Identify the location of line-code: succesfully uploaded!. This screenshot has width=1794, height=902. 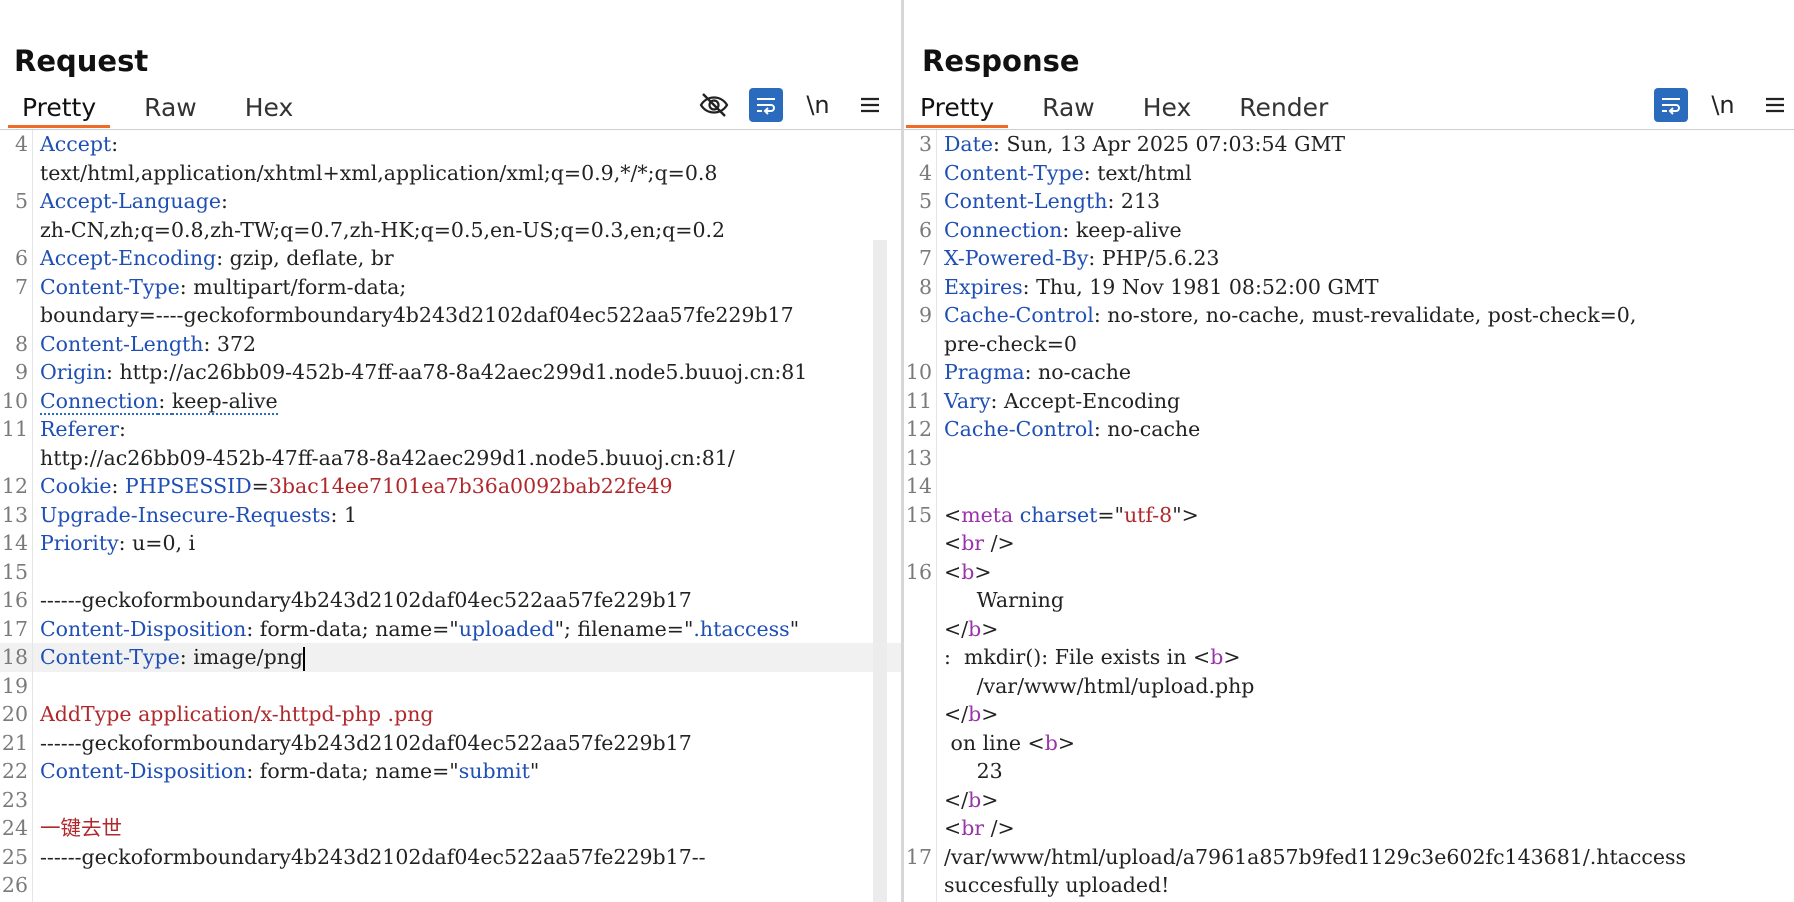
(1369, 885).